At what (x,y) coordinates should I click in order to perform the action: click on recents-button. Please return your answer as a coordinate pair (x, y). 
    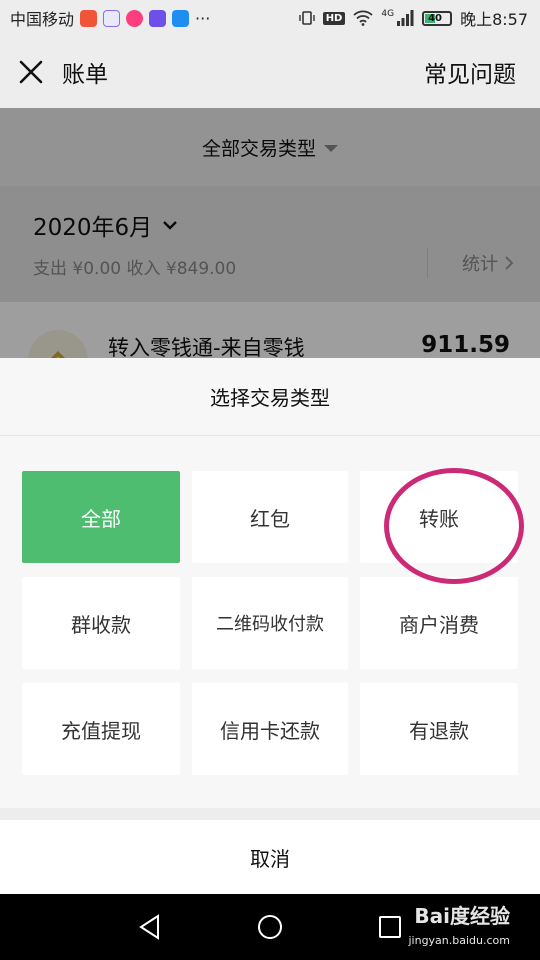
    Looking at the image, I should click on (390, 927).